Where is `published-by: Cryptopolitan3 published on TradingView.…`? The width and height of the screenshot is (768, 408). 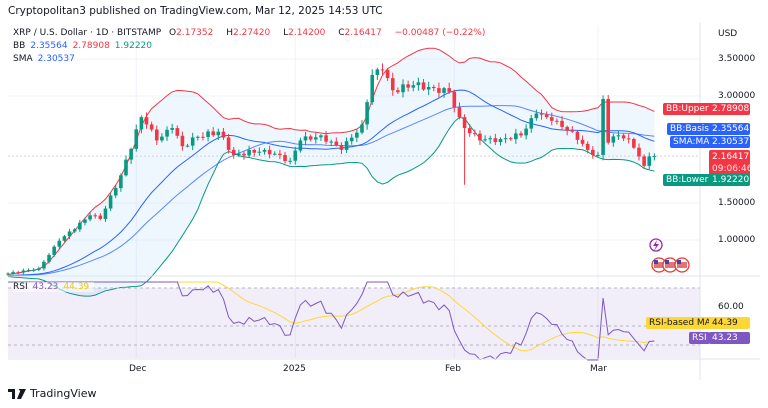
published-by: Cryptopolitan3 published on TradingView.… is located at coordinates (195, 11).